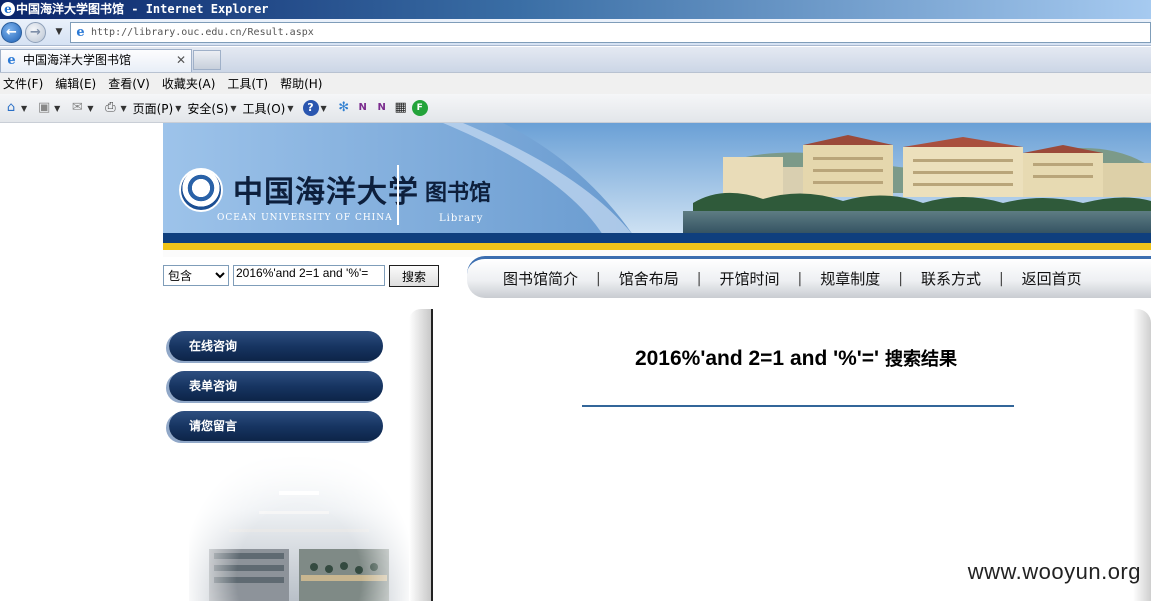 The image size is (1151, 601). Describe the element at coordinates (850, 278) in the screenshot. I see `nav-regulations: 规章制度` at that location.